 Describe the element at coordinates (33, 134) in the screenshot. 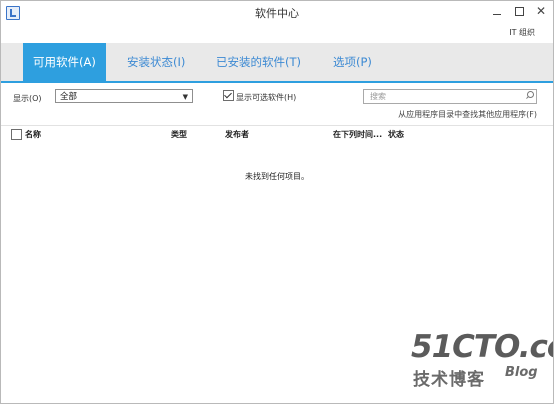

I see `column-name: 名称` at that location.